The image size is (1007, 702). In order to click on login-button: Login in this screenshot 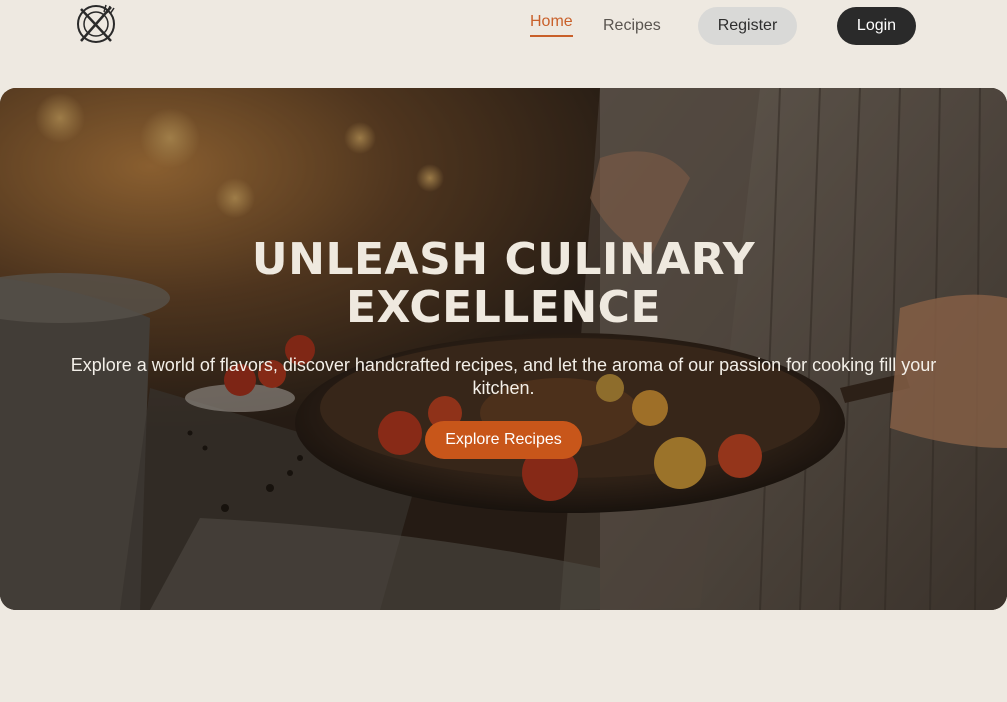, I will do `click(876, 26)`.